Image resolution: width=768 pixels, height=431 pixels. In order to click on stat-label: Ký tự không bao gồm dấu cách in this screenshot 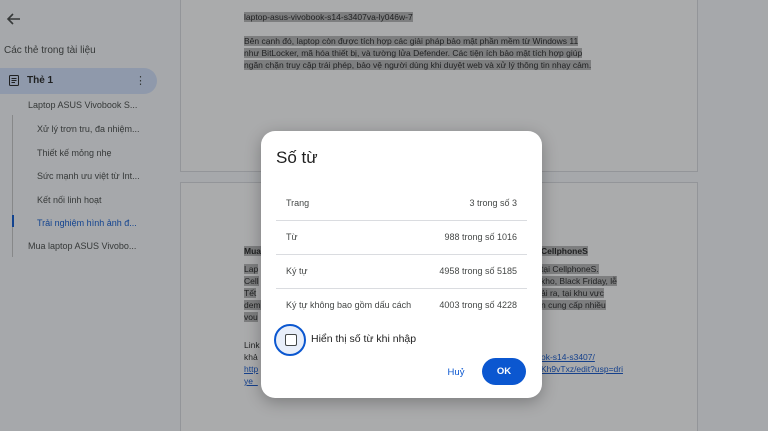, I will do `click(349, 305)`.